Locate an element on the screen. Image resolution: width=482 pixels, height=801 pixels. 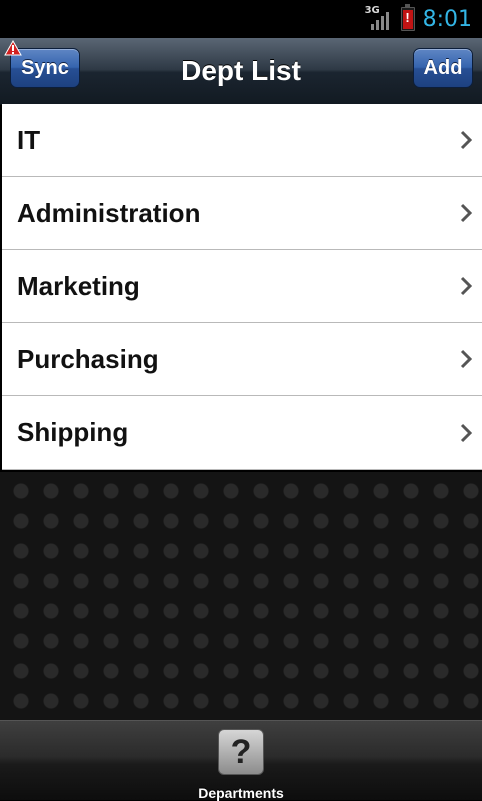
status-bar: 3G ! 8:01 is located at coordinates (241, 19).